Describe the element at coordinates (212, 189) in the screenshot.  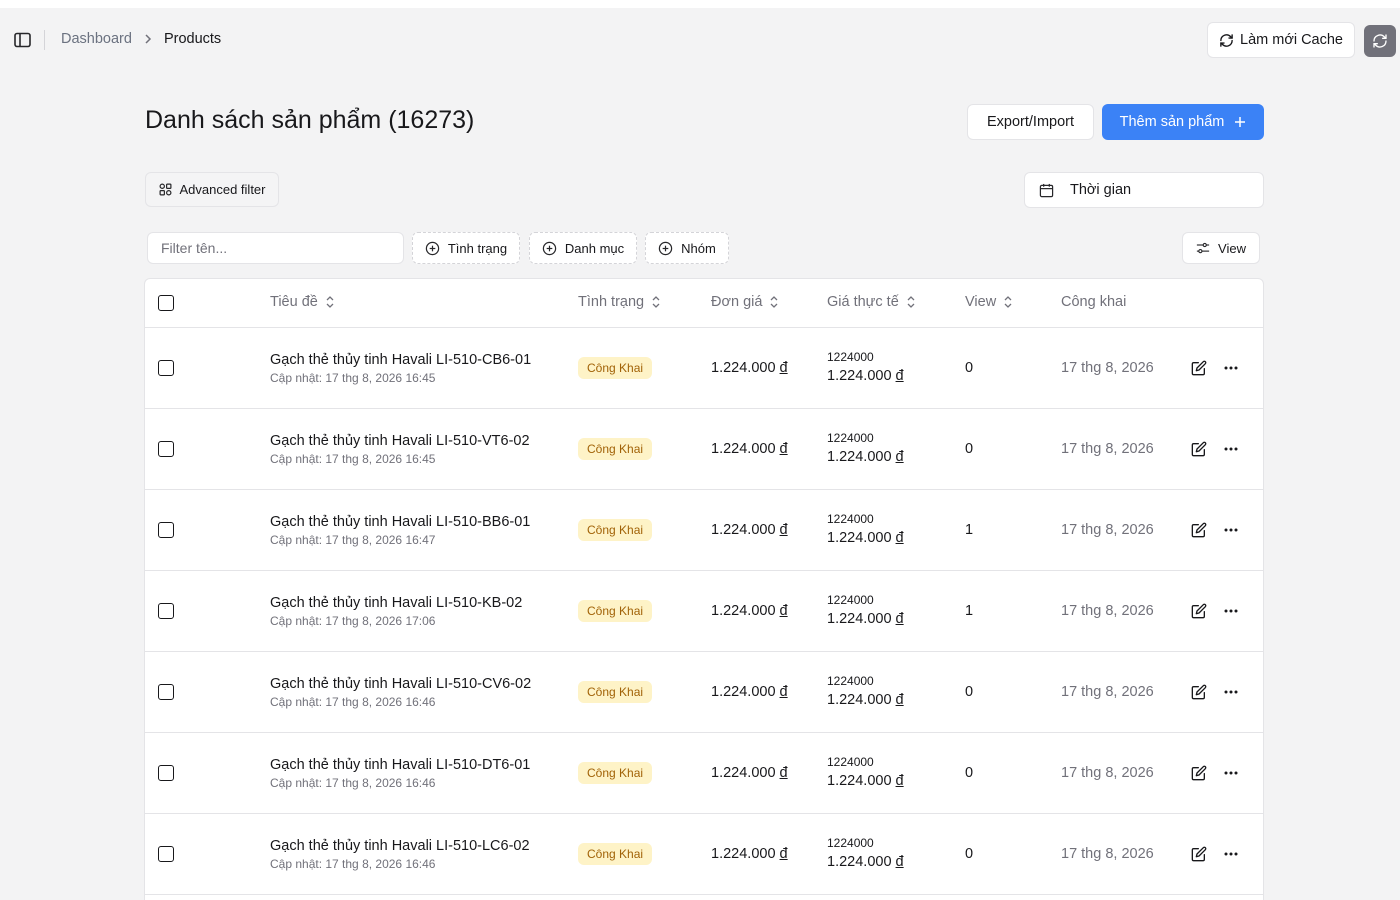
I see `advanced-filter-button: Advanced filter` at that location.